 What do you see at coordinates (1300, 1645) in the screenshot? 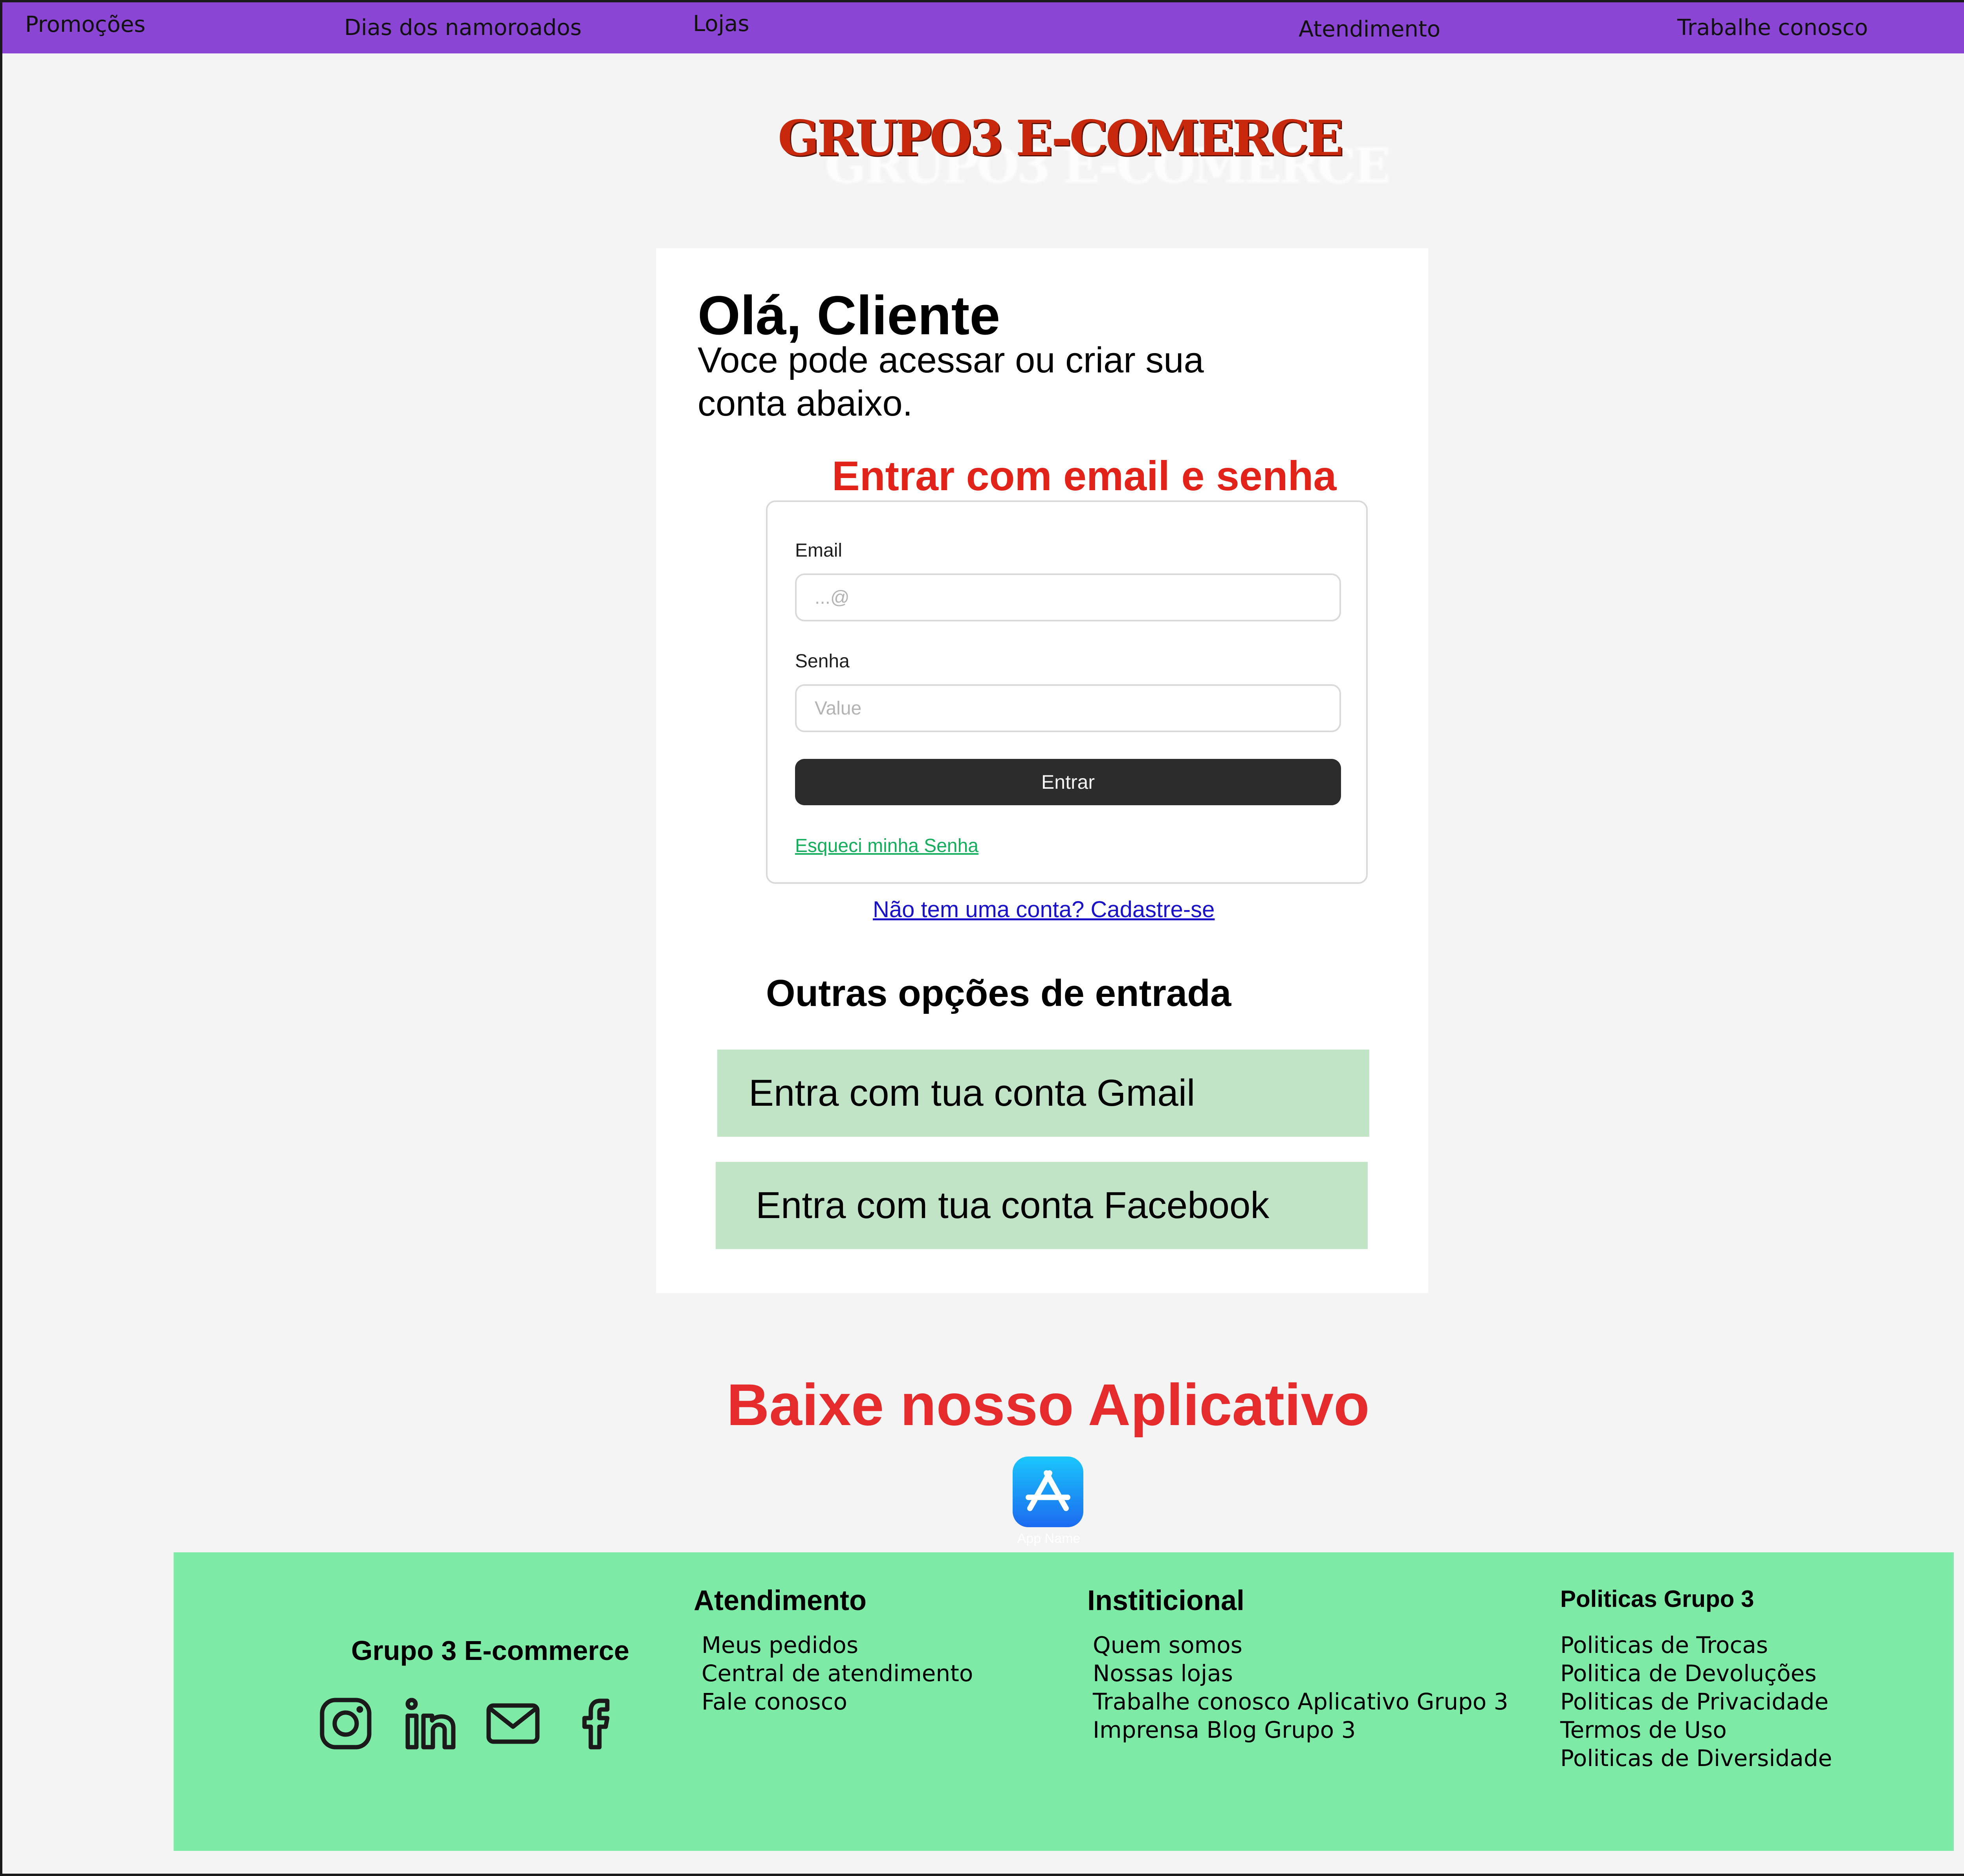
I see `footer-link-quem-somos: Quem somos` at bounding box center [1300, 1645].